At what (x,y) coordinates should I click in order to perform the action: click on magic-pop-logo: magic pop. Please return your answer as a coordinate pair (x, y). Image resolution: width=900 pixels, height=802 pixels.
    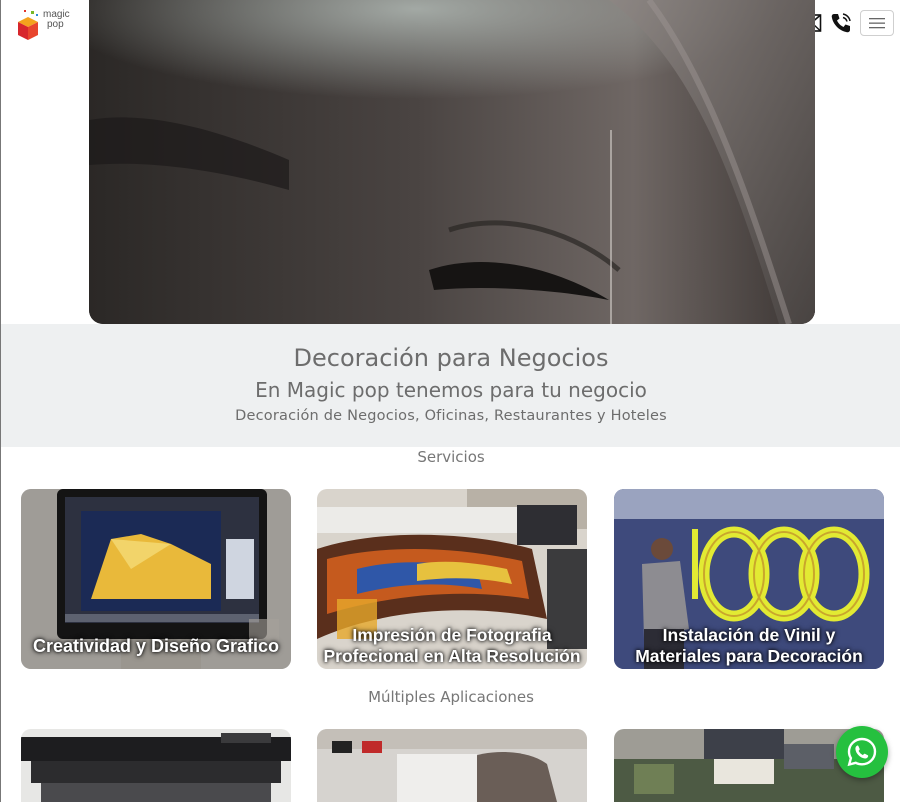
    Looking at the image, I should click on (46, 26).